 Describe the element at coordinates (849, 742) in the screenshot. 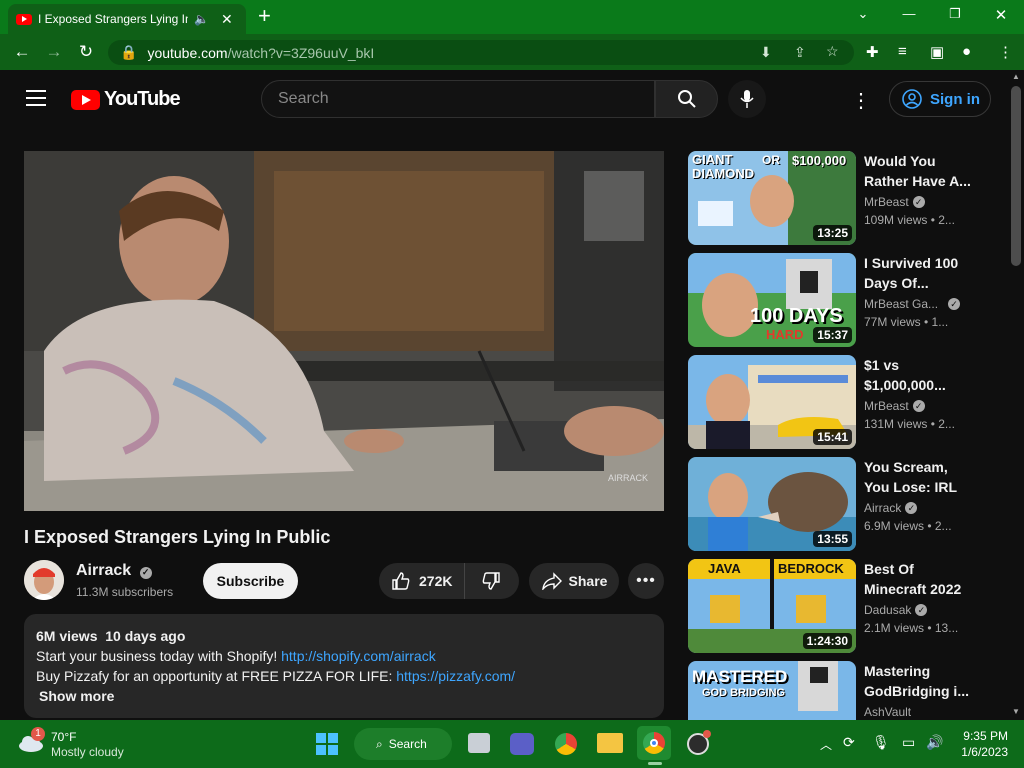

I see `sync-icon: ⟳` at that location.